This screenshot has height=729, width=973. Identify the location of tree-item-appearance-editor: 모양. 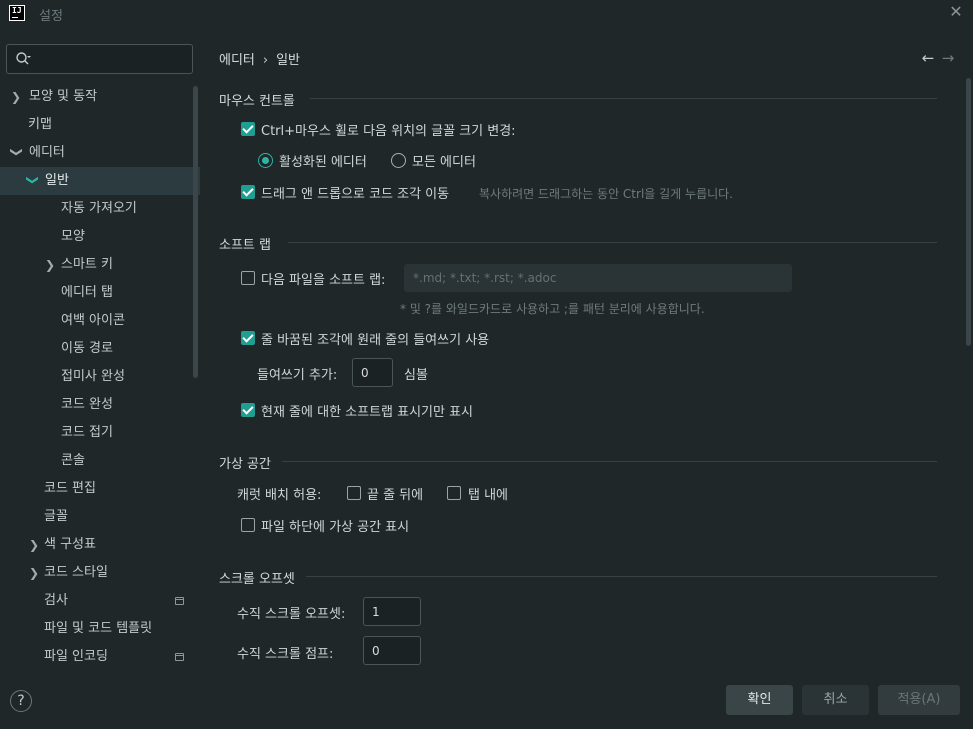
(100, 237).